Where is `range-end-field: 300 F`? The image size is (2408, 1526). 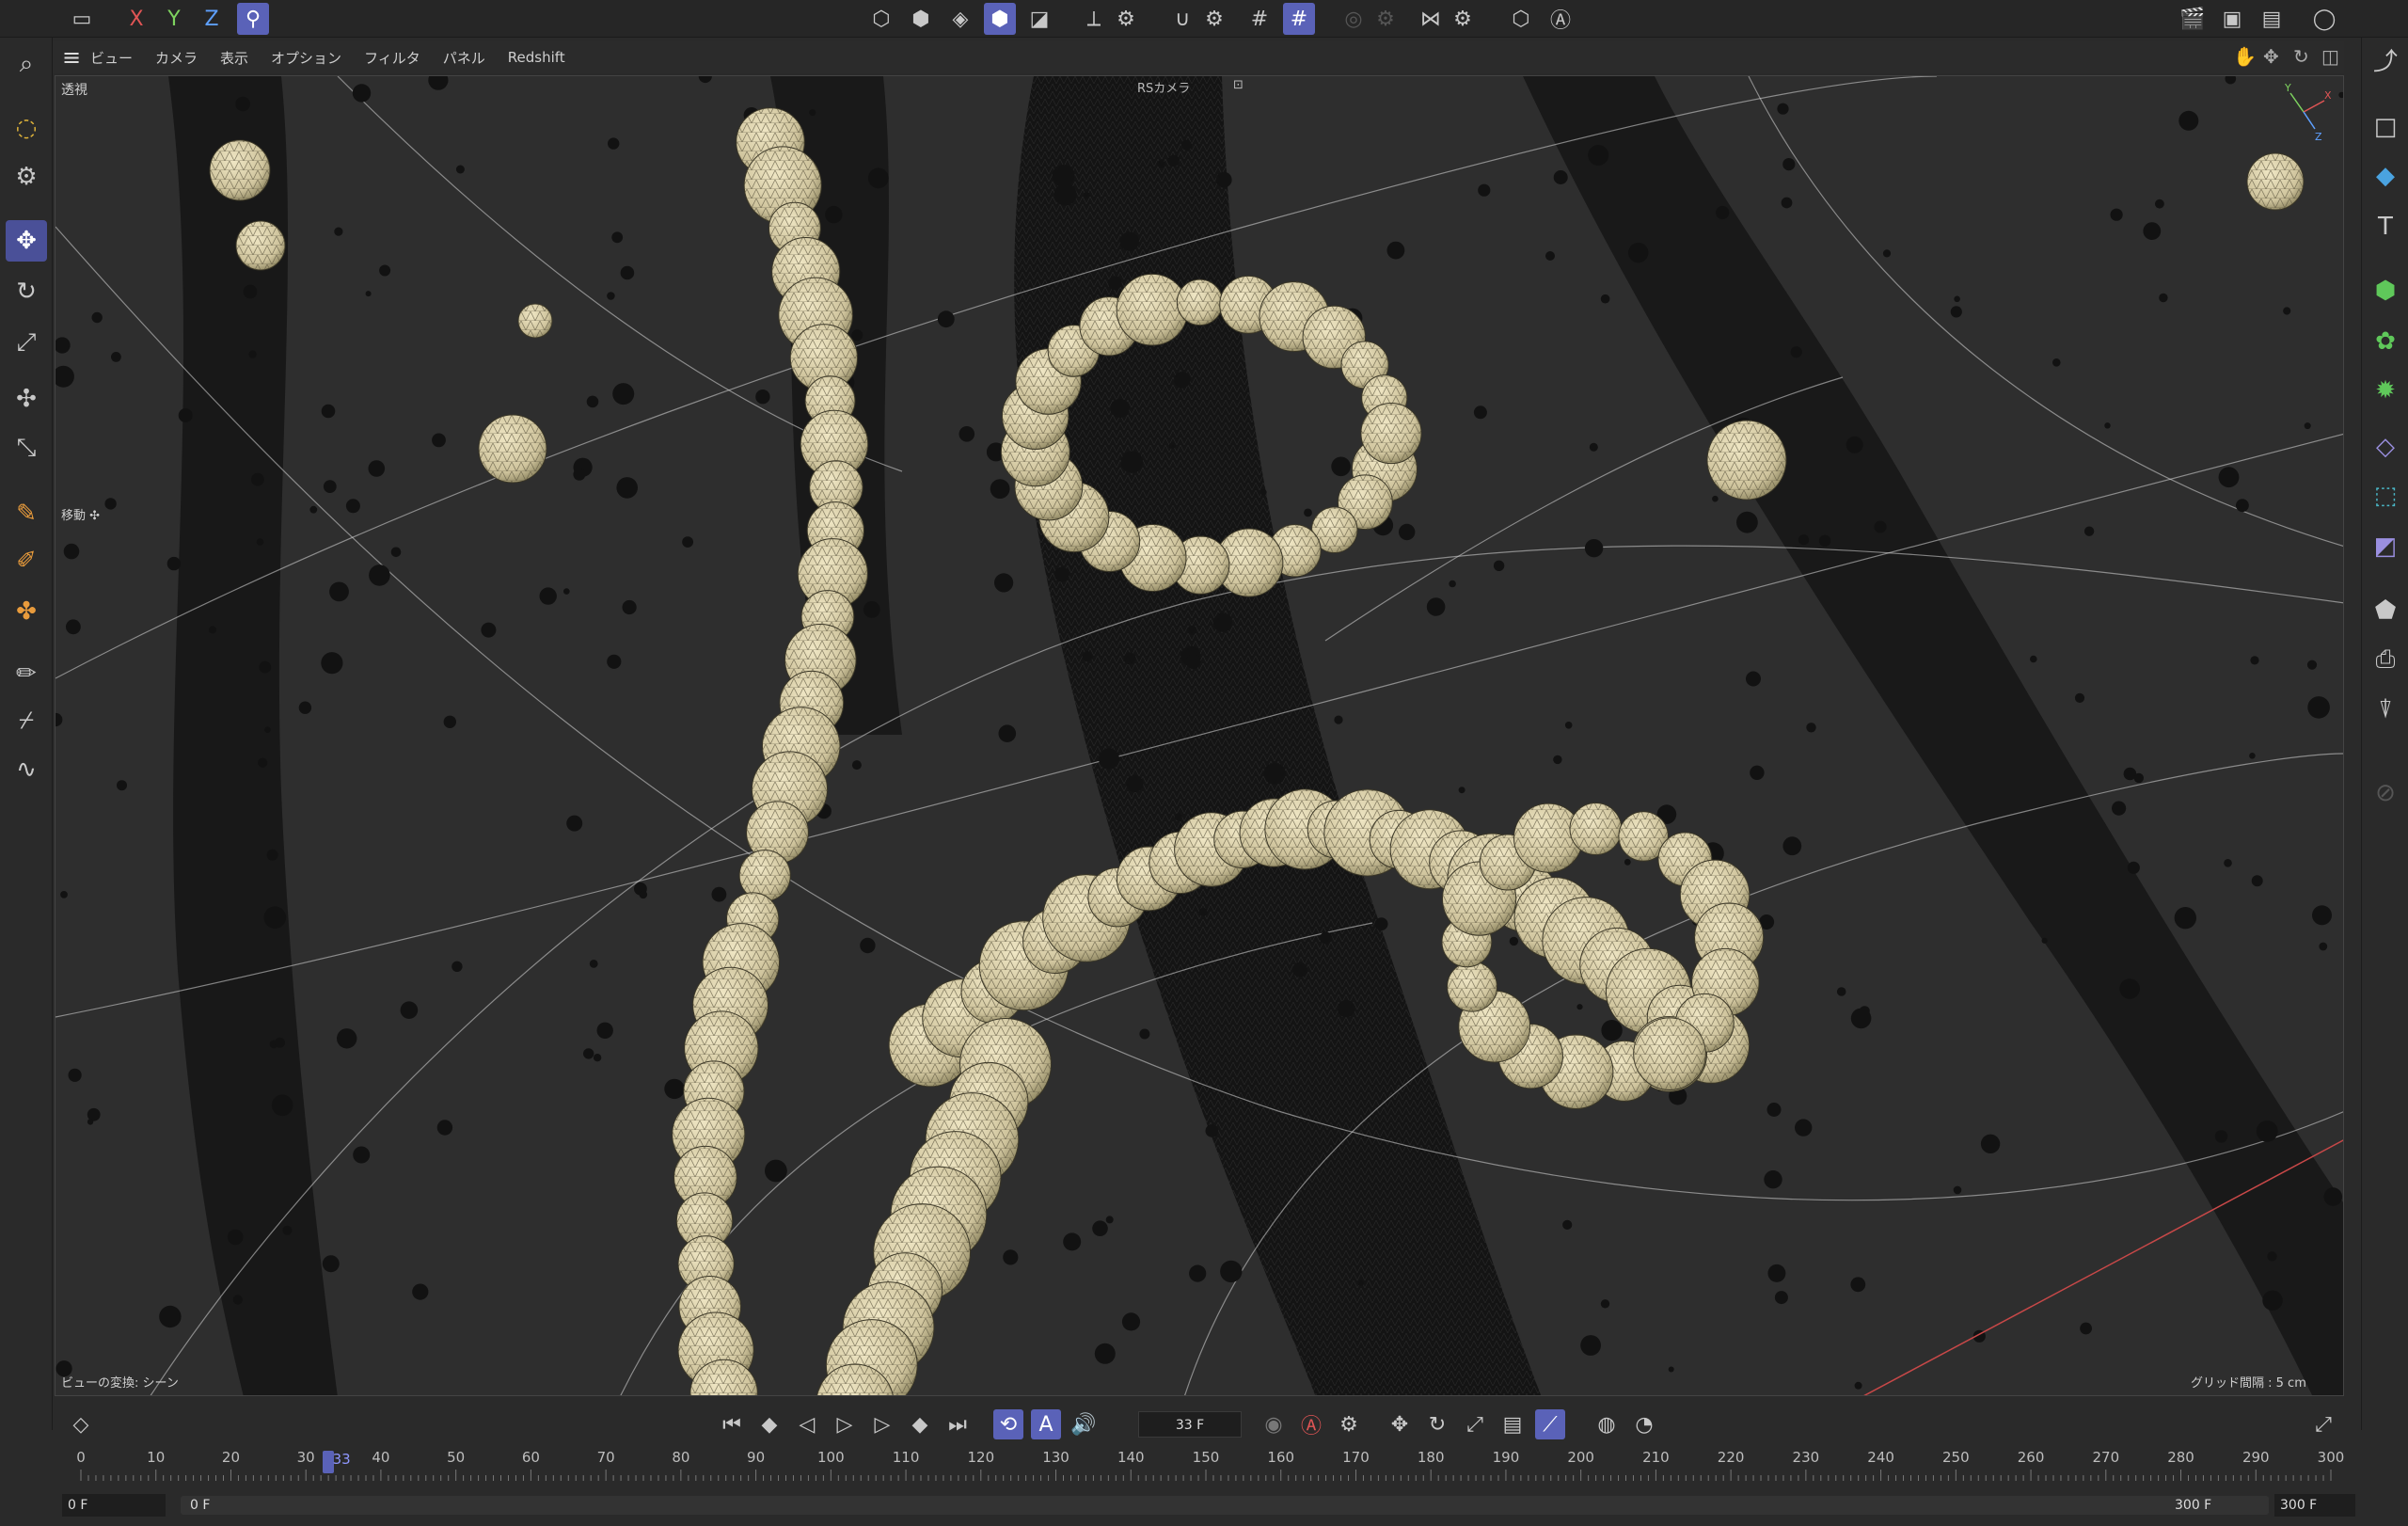
range-end-field: 300 F is located at coordinates (2315, 1505).